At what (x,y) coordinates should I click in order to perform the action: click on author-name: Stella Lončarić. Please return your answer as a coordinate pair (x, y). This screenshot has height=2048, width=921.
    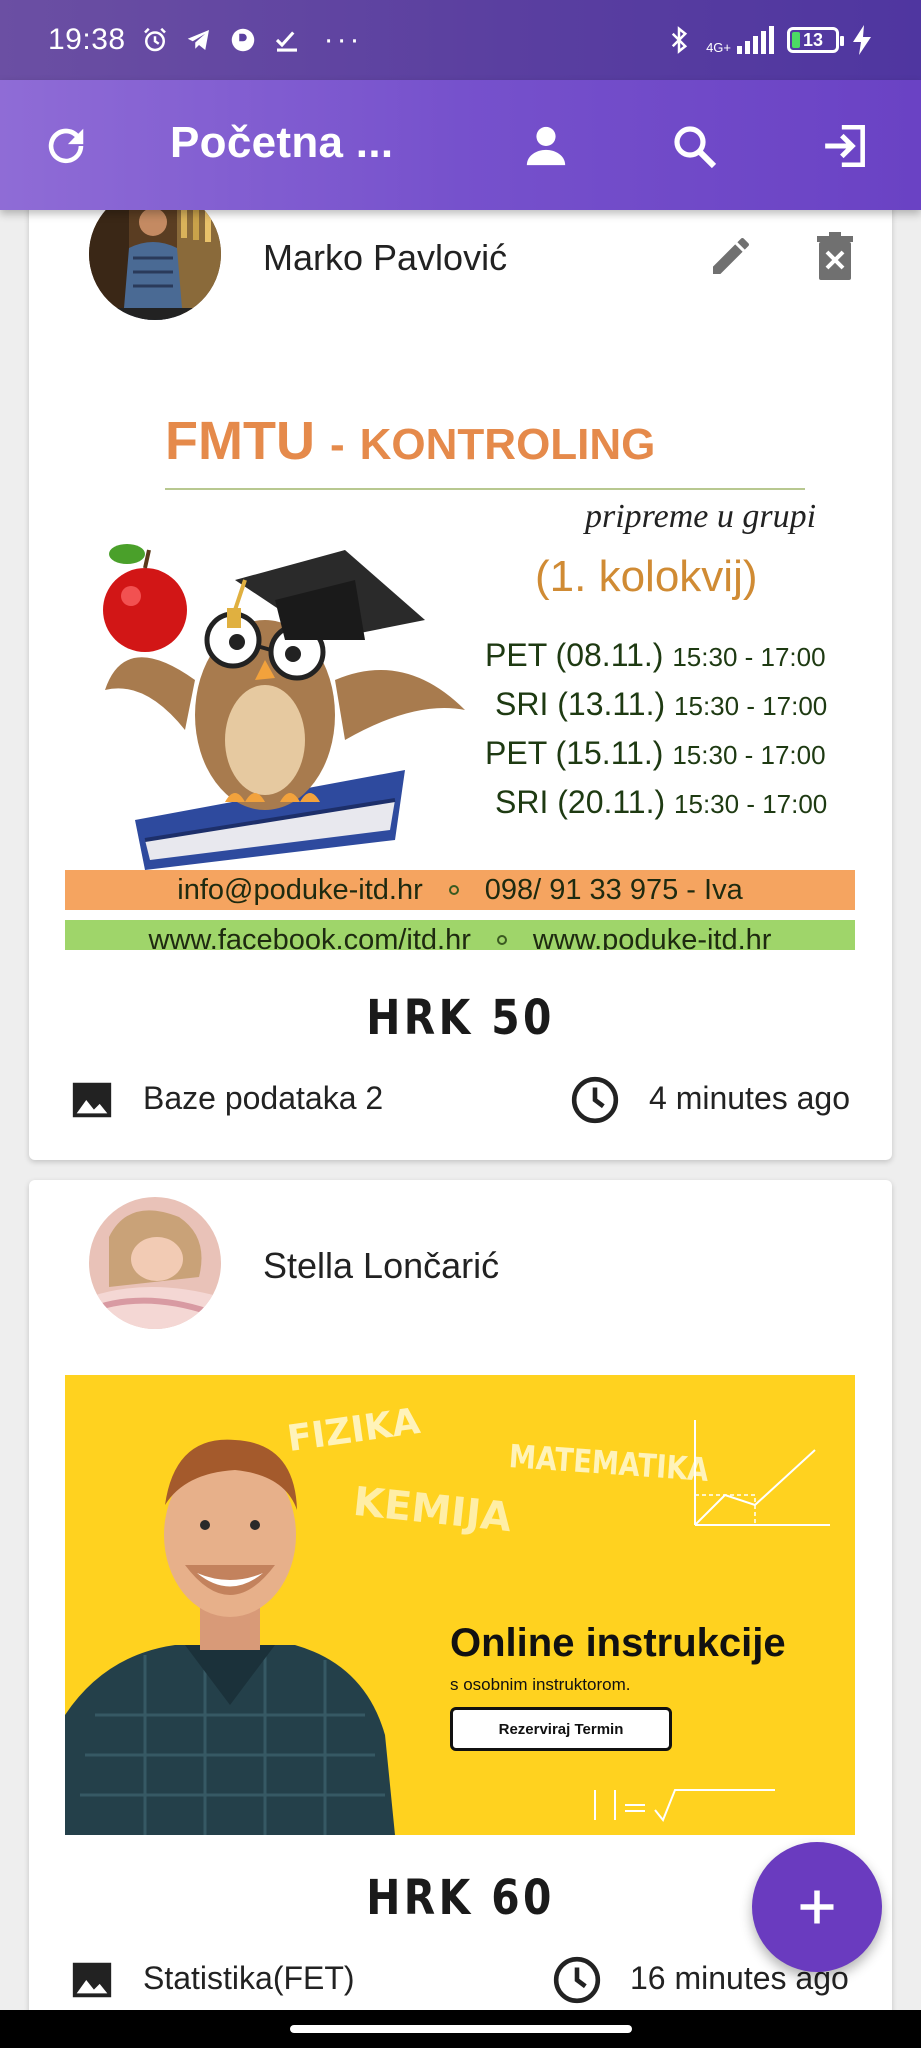
    Looking at the image, I should click on (381, 1265).